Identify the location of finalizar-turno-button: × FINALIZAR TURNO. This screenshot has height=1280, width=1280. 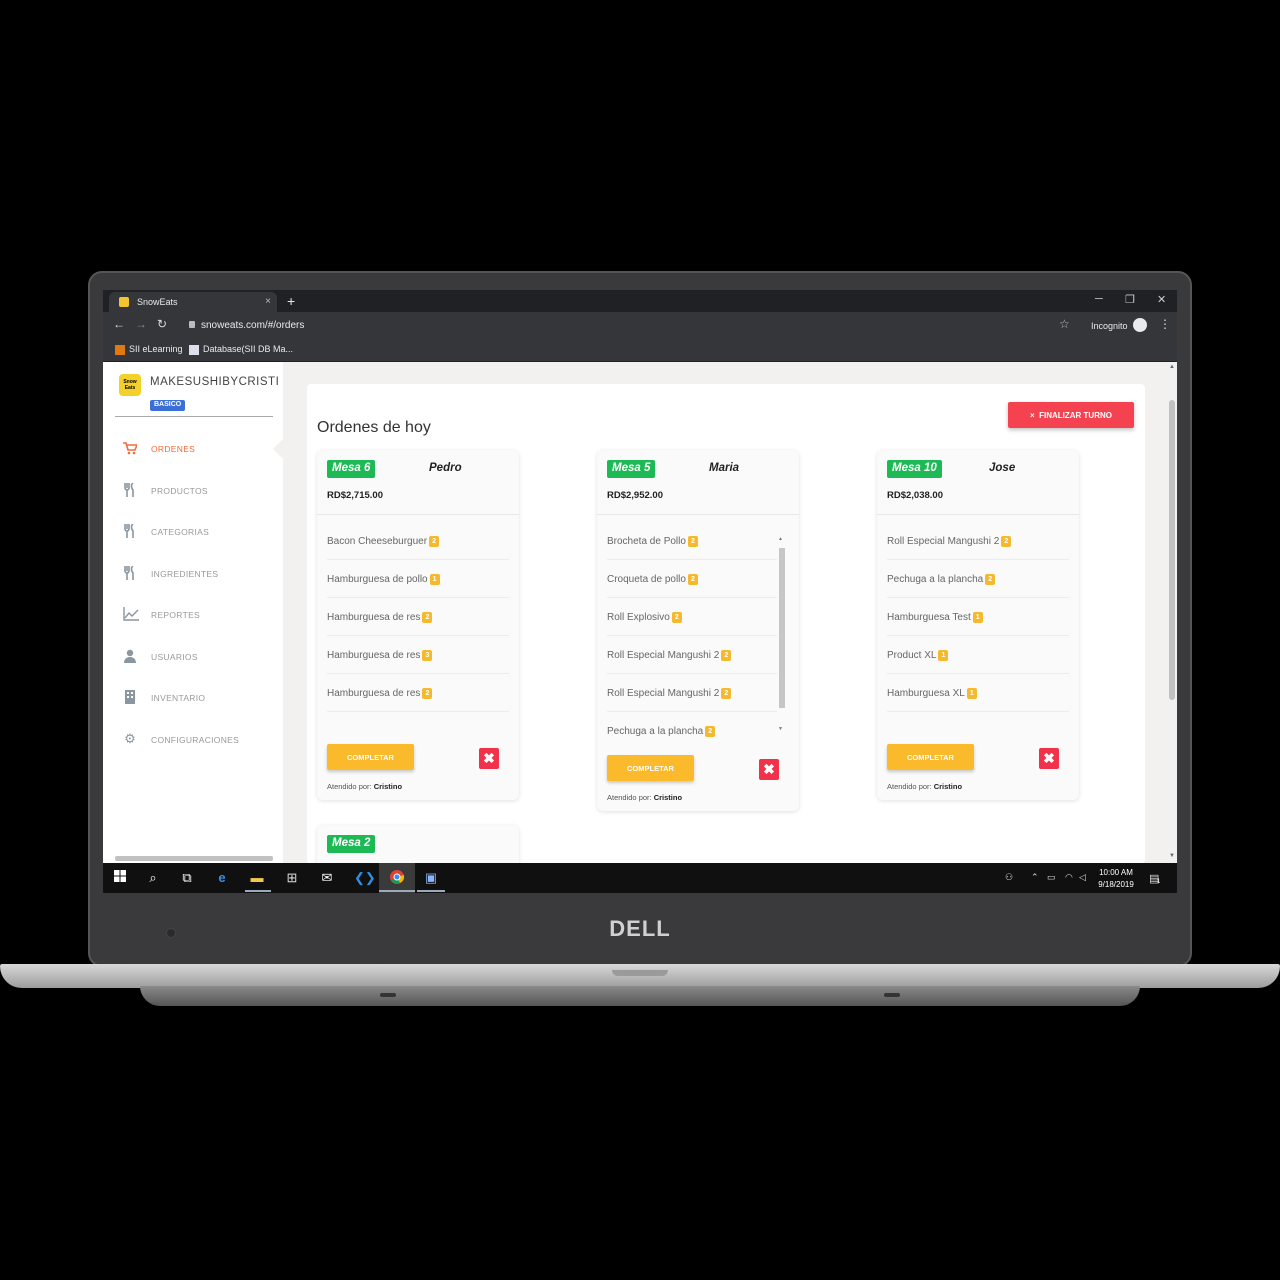
(1071, 415).